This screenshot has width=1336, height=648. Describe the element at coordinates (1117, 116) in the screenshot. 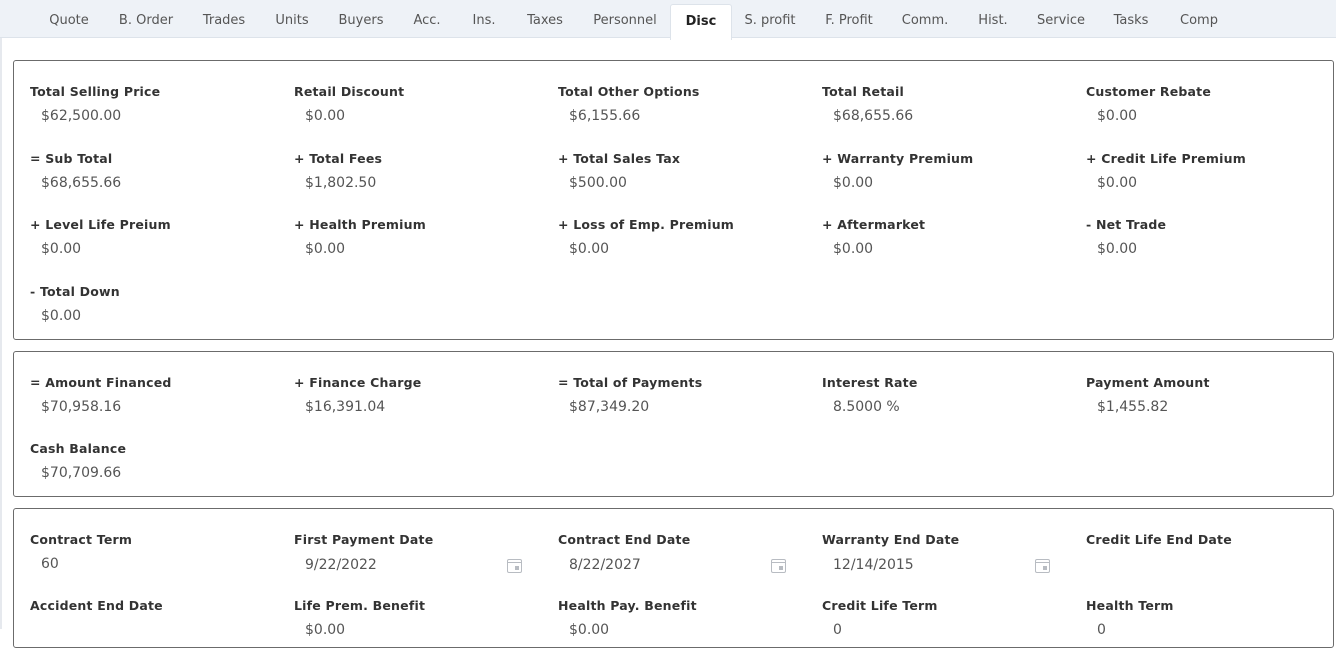

I see `customer-rebate-value: $0.00` at that location.